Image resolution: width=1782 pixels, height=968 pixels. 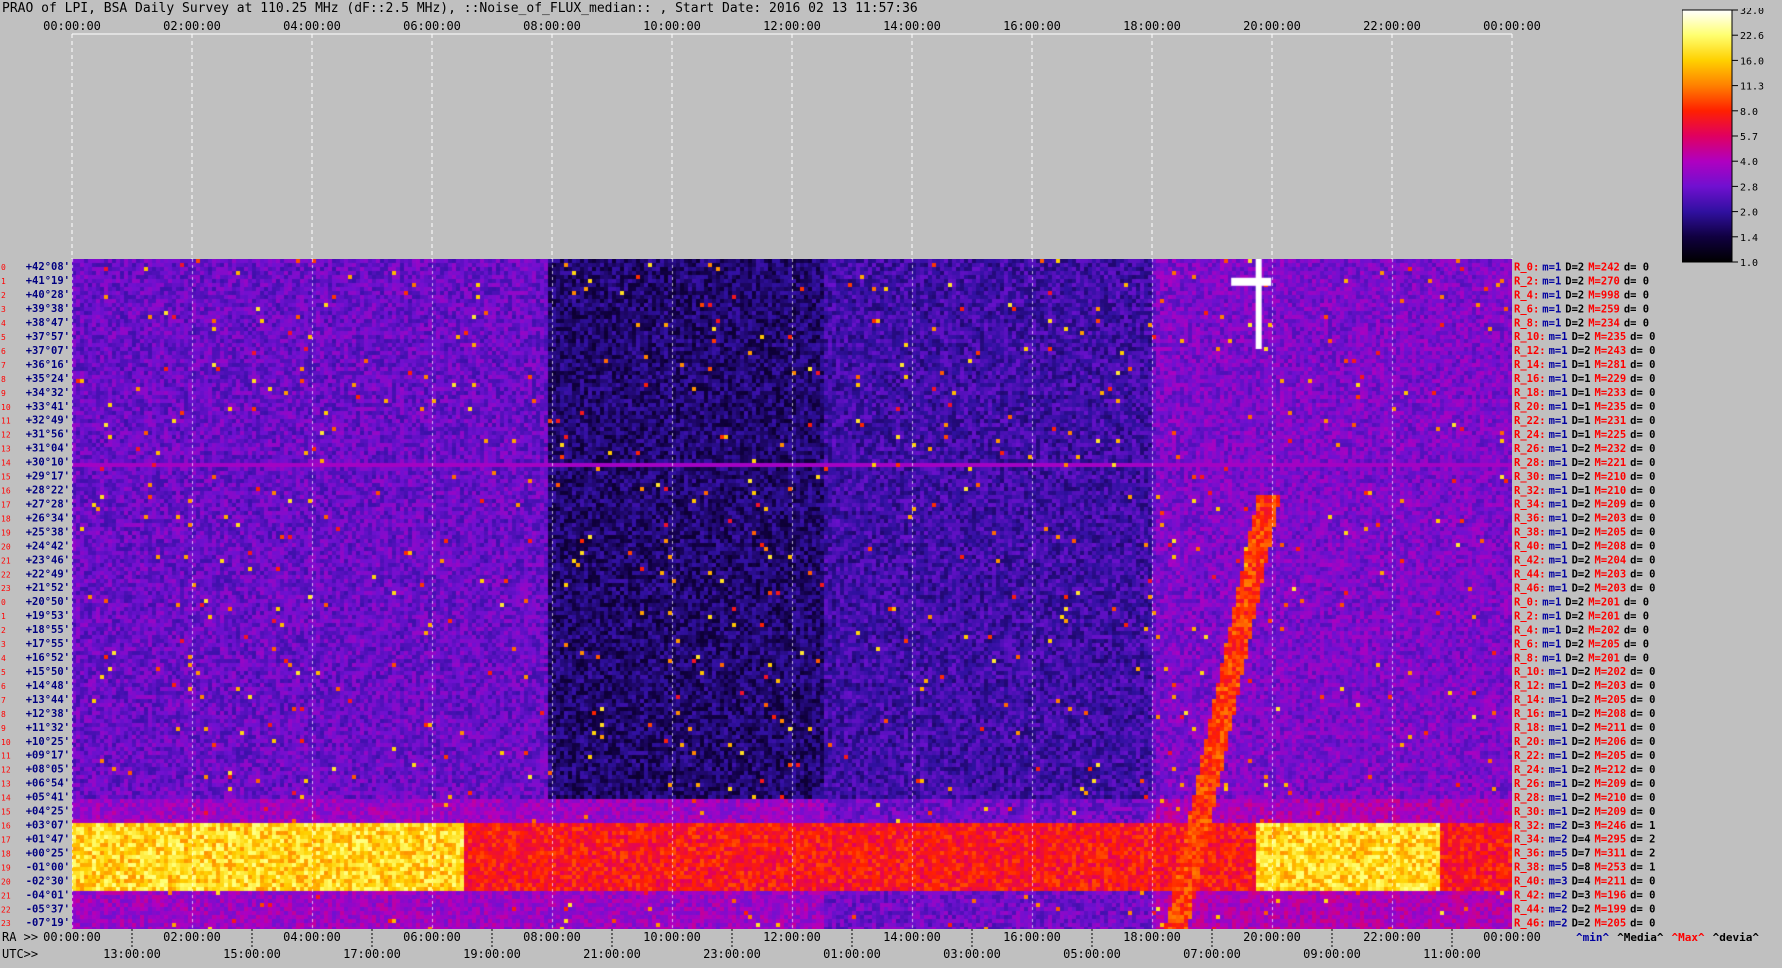 What do you see at coordinates (492, 954) in the screenshot?
I see `utc-tick-label: 19:00:00` at bounding box center [492, 954].